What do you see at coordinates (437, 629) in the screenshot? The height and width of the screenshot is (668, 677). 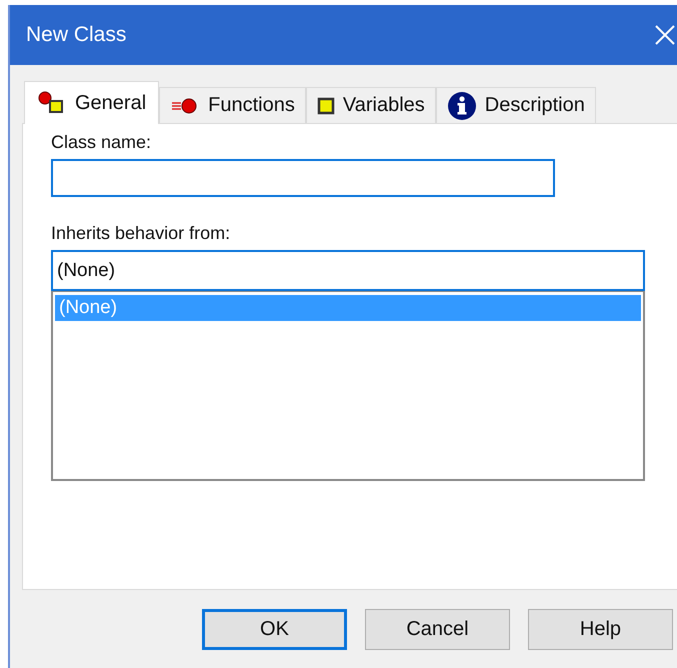 I see `cancel-button: Cancel` at bounding box center [437, 629].